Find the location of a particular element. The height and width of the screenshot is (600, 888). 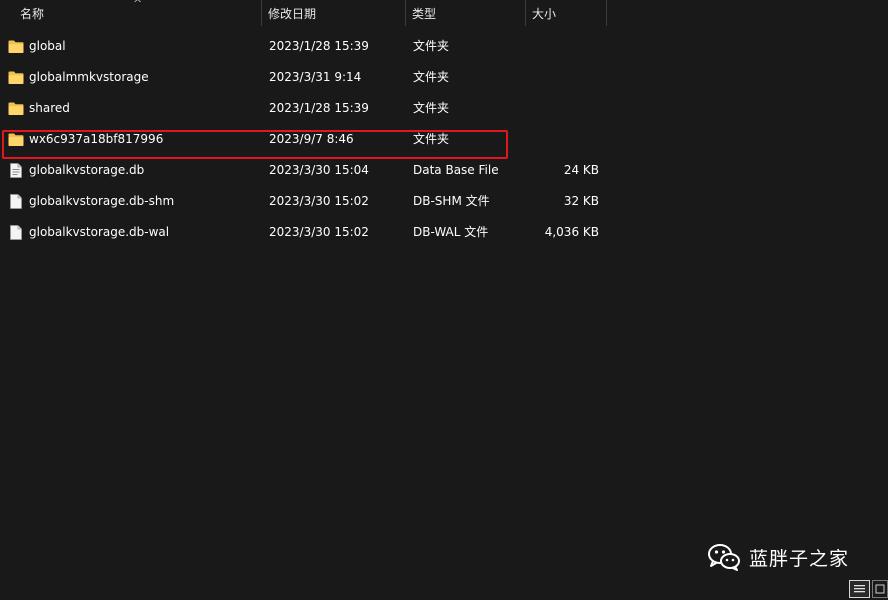

details-view-icon is located at coordinates (859, 589).